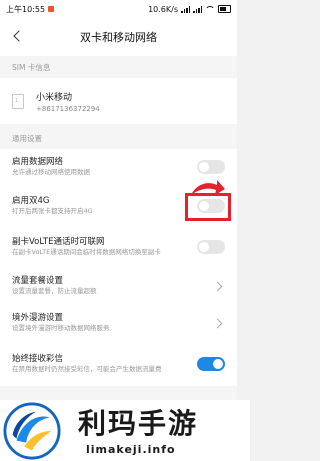  I want to click on mobile-data-toggle, so click(211, 167).